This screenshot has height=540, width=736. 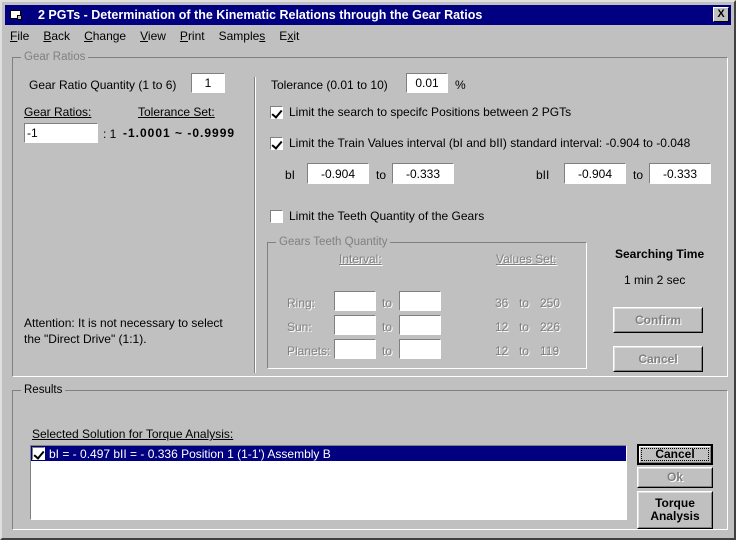 I want to click on tolerance-input: 0.01, so click(x=427, y=83).